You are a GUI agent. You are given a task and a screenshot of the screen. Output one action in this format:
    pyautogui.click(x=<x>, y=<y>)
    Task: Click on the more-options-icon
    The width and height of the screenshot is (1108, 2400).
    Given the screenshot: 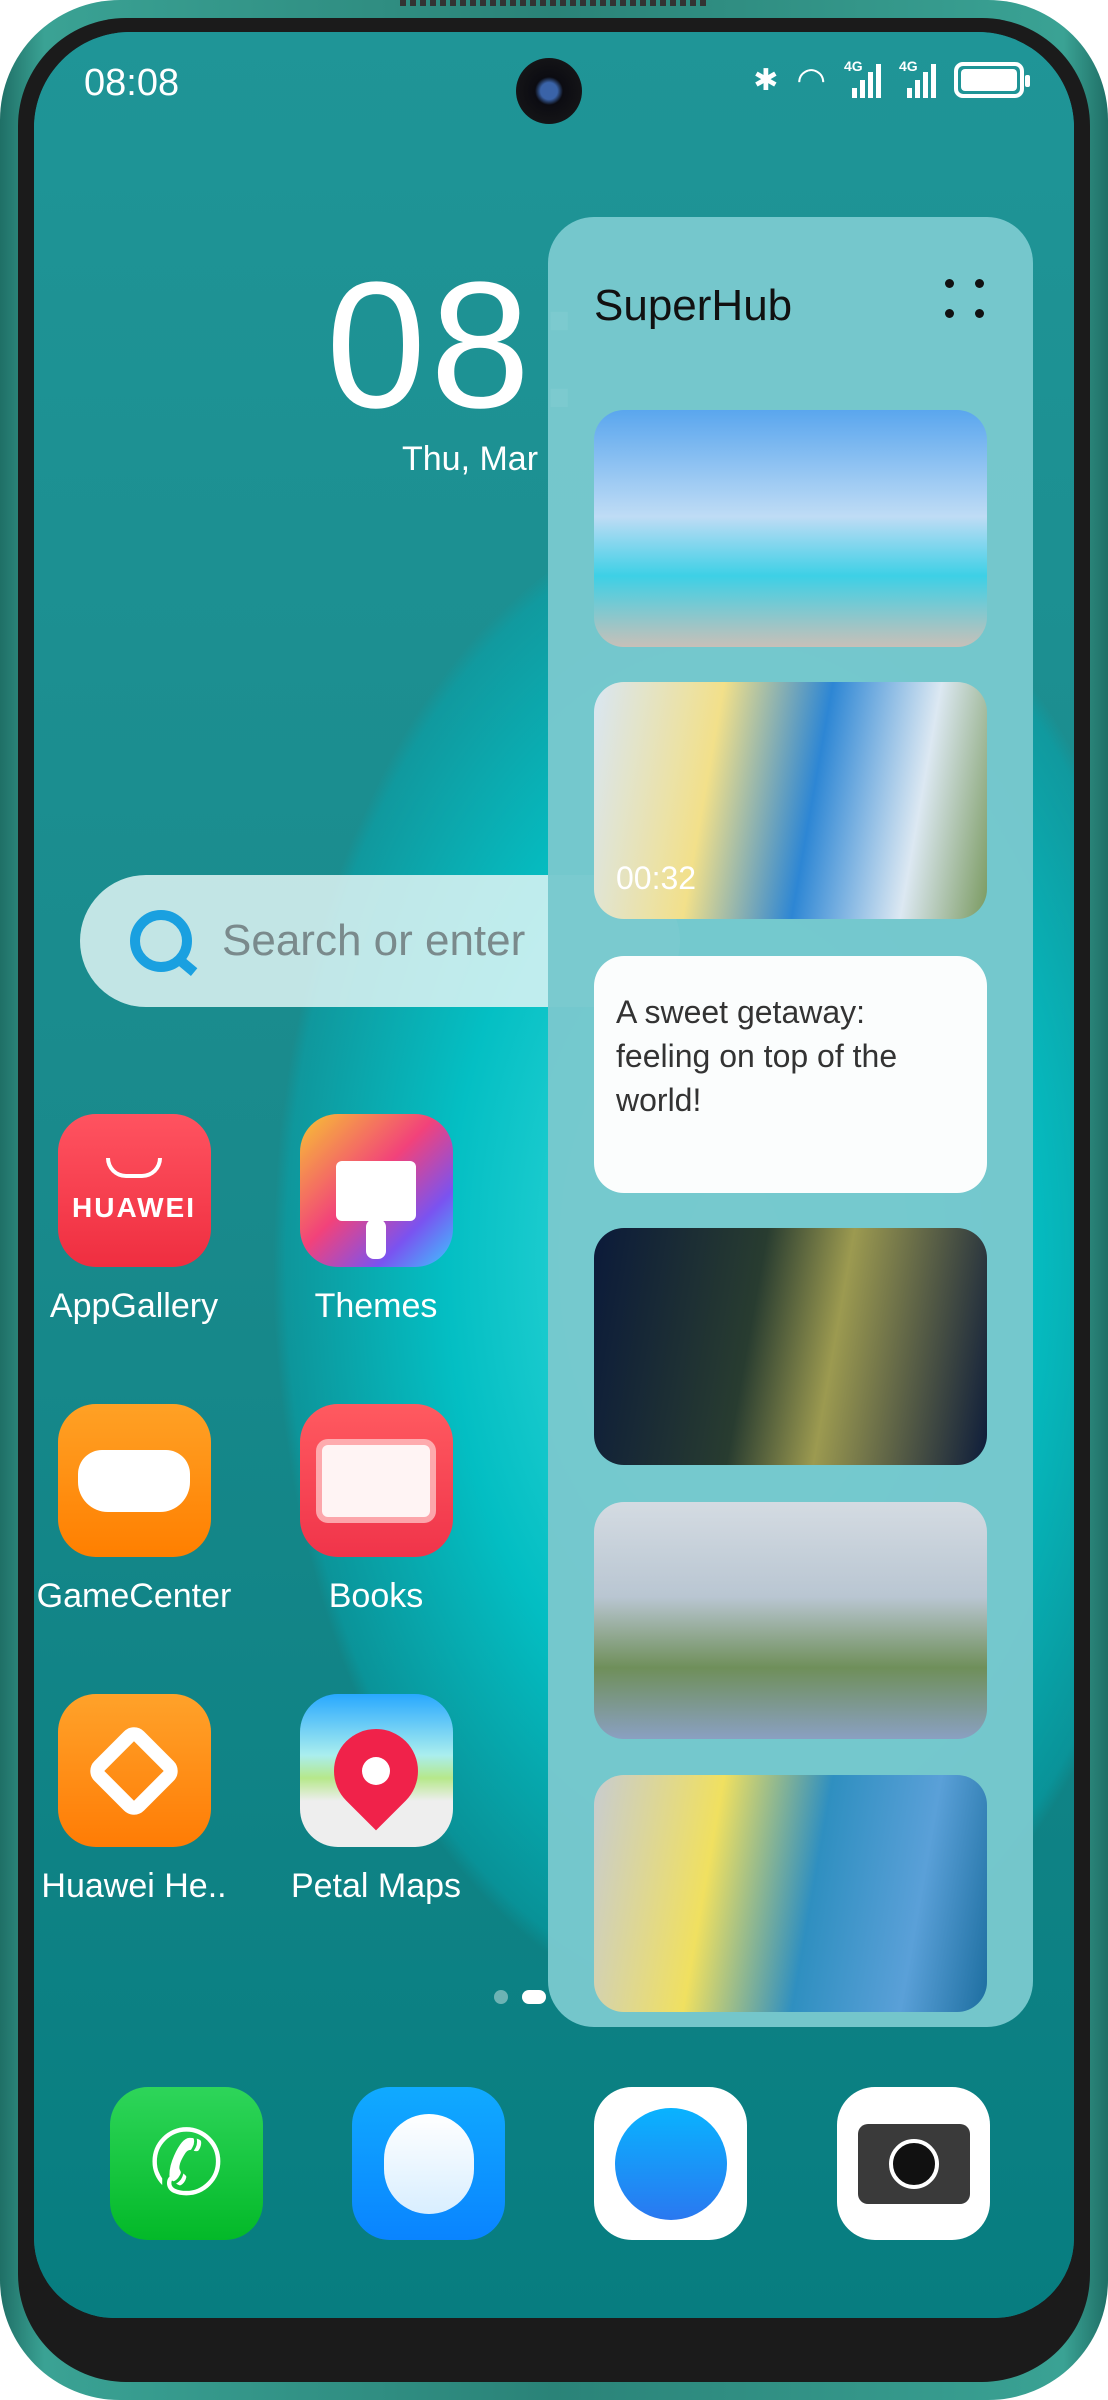 What is the action you would take?
    pyautogui.click(x=966, y=300)
    